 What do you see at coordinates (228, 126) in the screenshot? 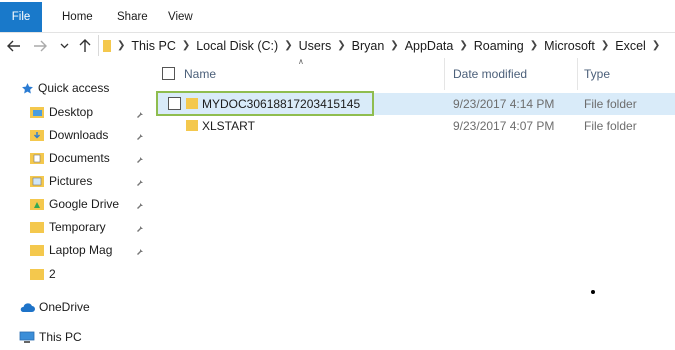
I see `file-name: XLSTART` at bounding box center [228, 126].